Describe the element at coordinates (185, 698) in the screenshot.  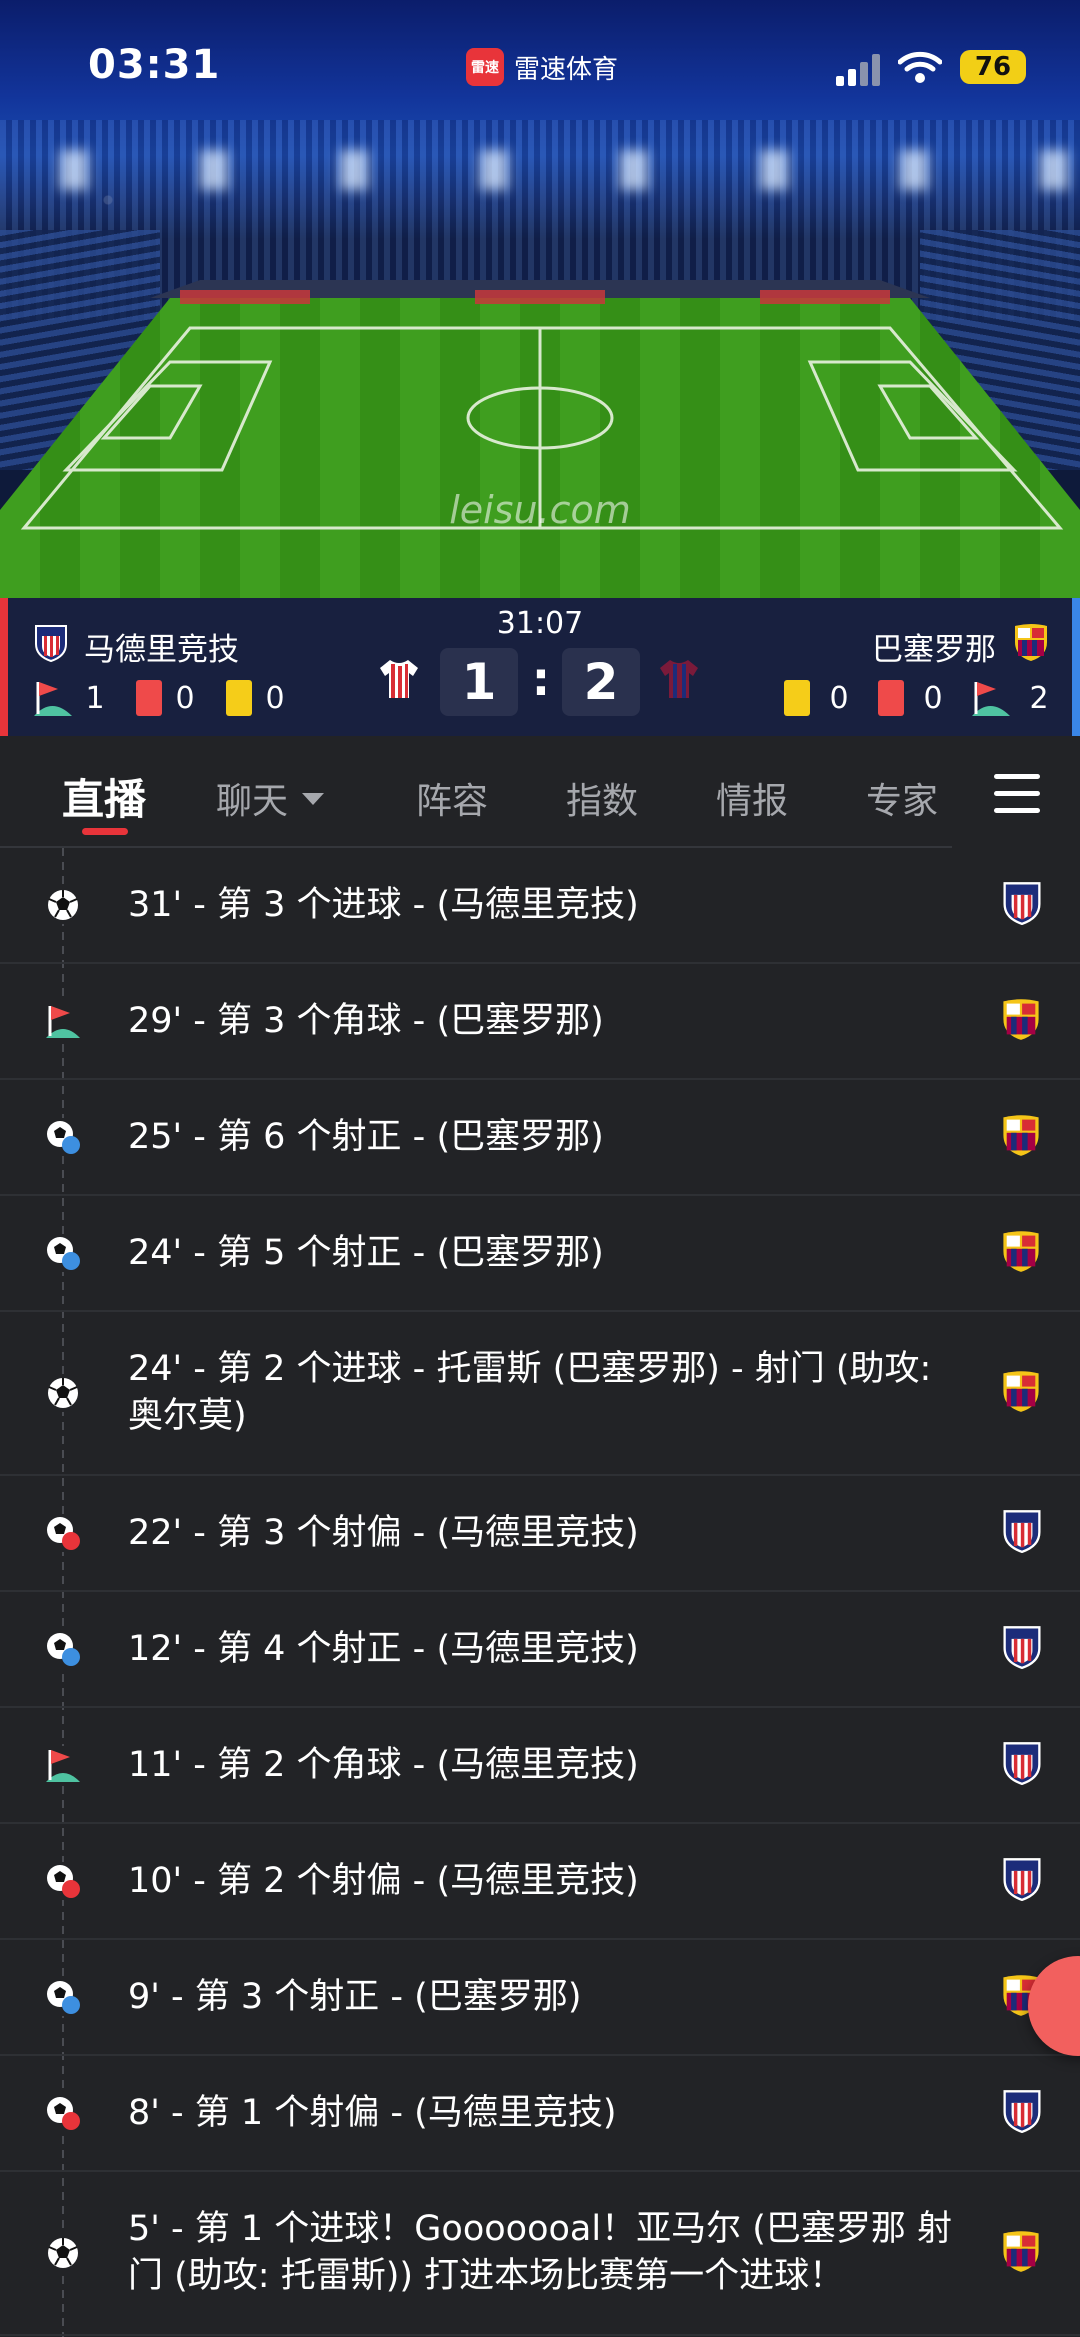
I see `home-red-cards: 0` at that location.